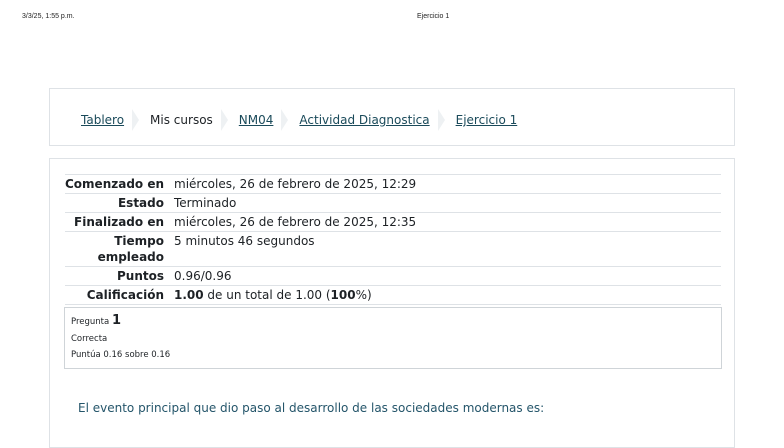  I want to click on question-label: Pregunta, so click(90, 322).